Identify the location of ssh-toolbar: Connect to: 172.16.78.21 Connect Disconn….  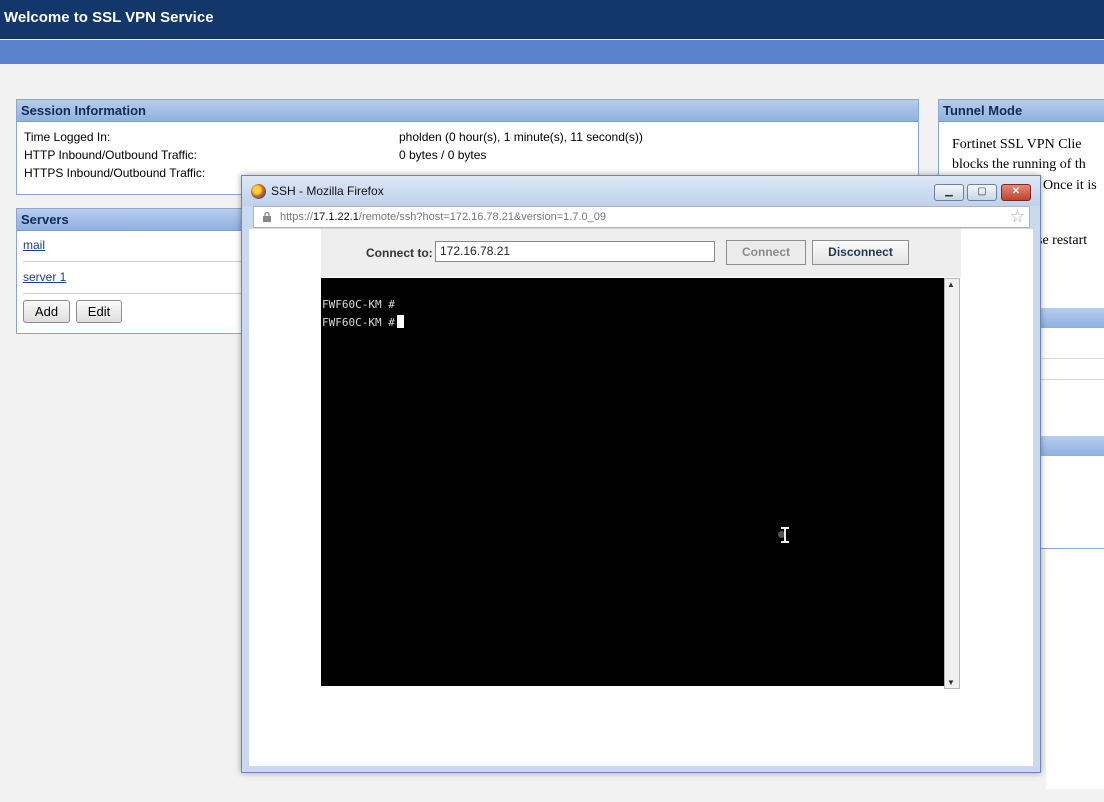
(641, 253).